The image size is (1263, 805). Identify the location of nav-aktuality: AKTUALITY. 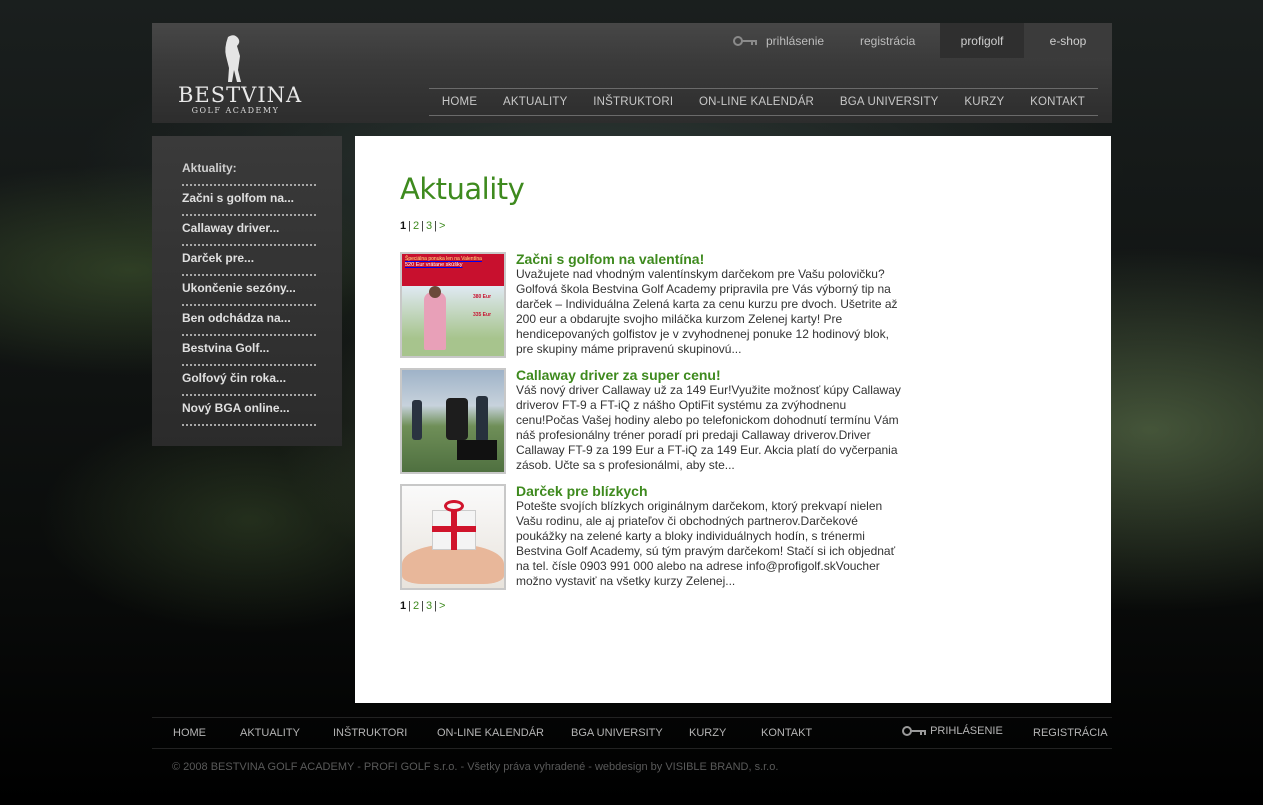
(535, 102).